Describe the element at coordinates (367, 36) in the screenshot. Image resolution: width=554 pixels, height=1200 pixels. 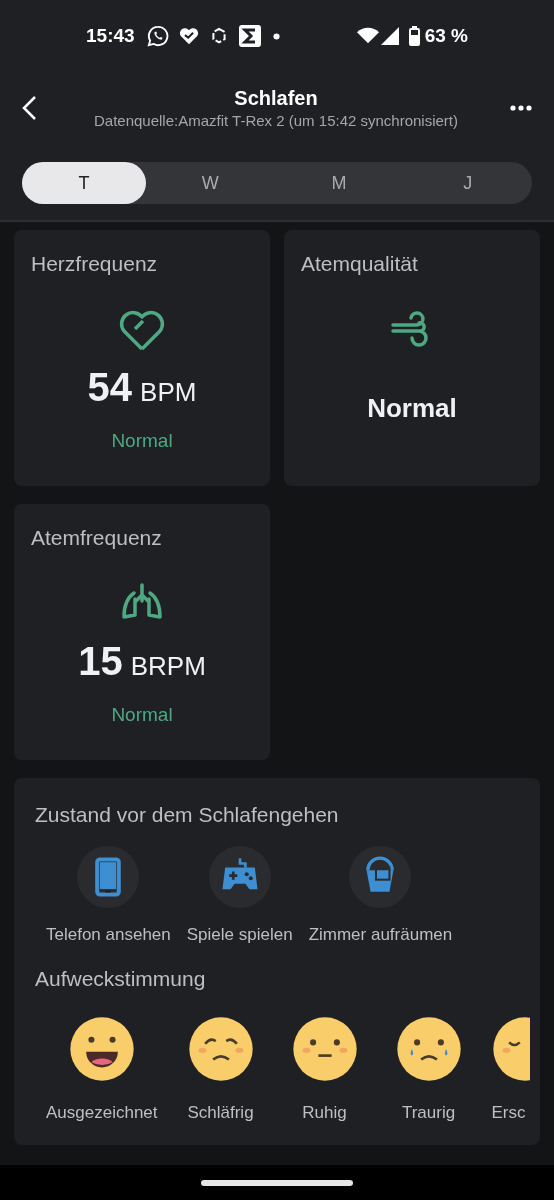
I see `wifi-icon` at that location.